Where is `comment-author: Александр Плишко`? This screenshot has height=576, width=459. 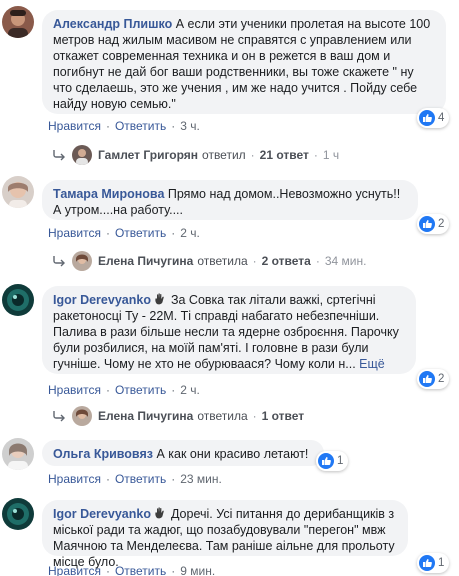 comment-author: Александр Плишко is located at coordinates (112, 24).